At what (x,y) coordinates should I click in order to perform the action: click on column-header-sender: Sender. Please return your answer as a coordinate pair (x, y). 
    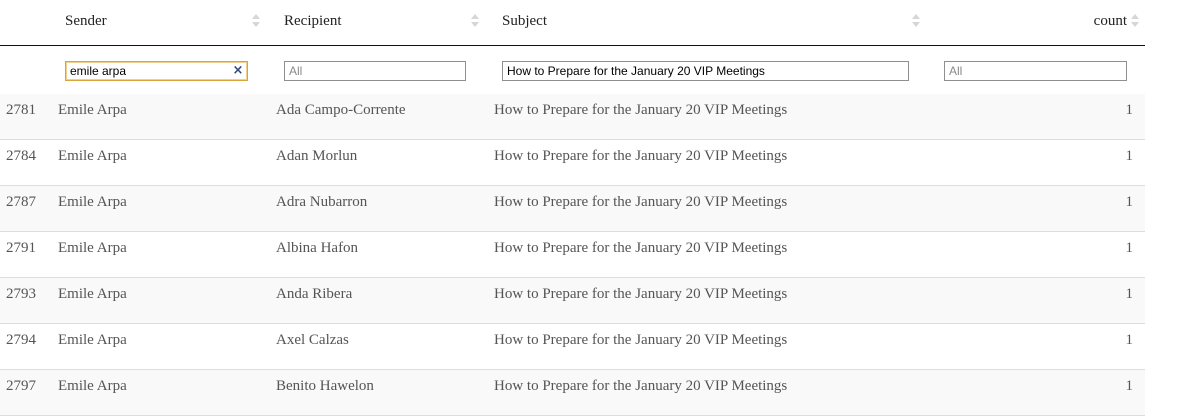
    Looking at the image, I should click on (86, 22).